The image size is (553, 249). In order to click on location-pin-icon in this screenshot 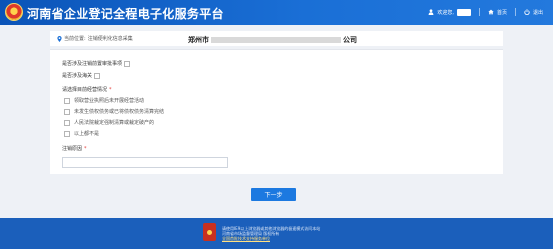, I will do `click(59, 38)`.